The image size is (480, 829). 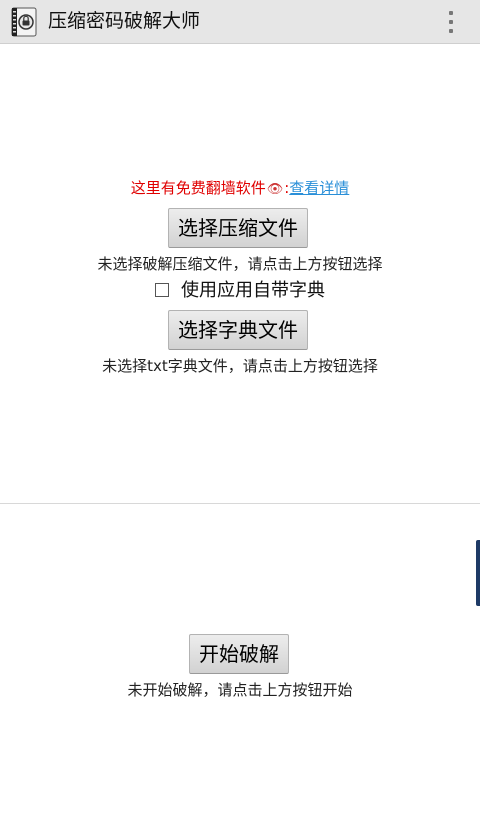 I want to click on overflow-menu-icon, so click(x=451, y=22).